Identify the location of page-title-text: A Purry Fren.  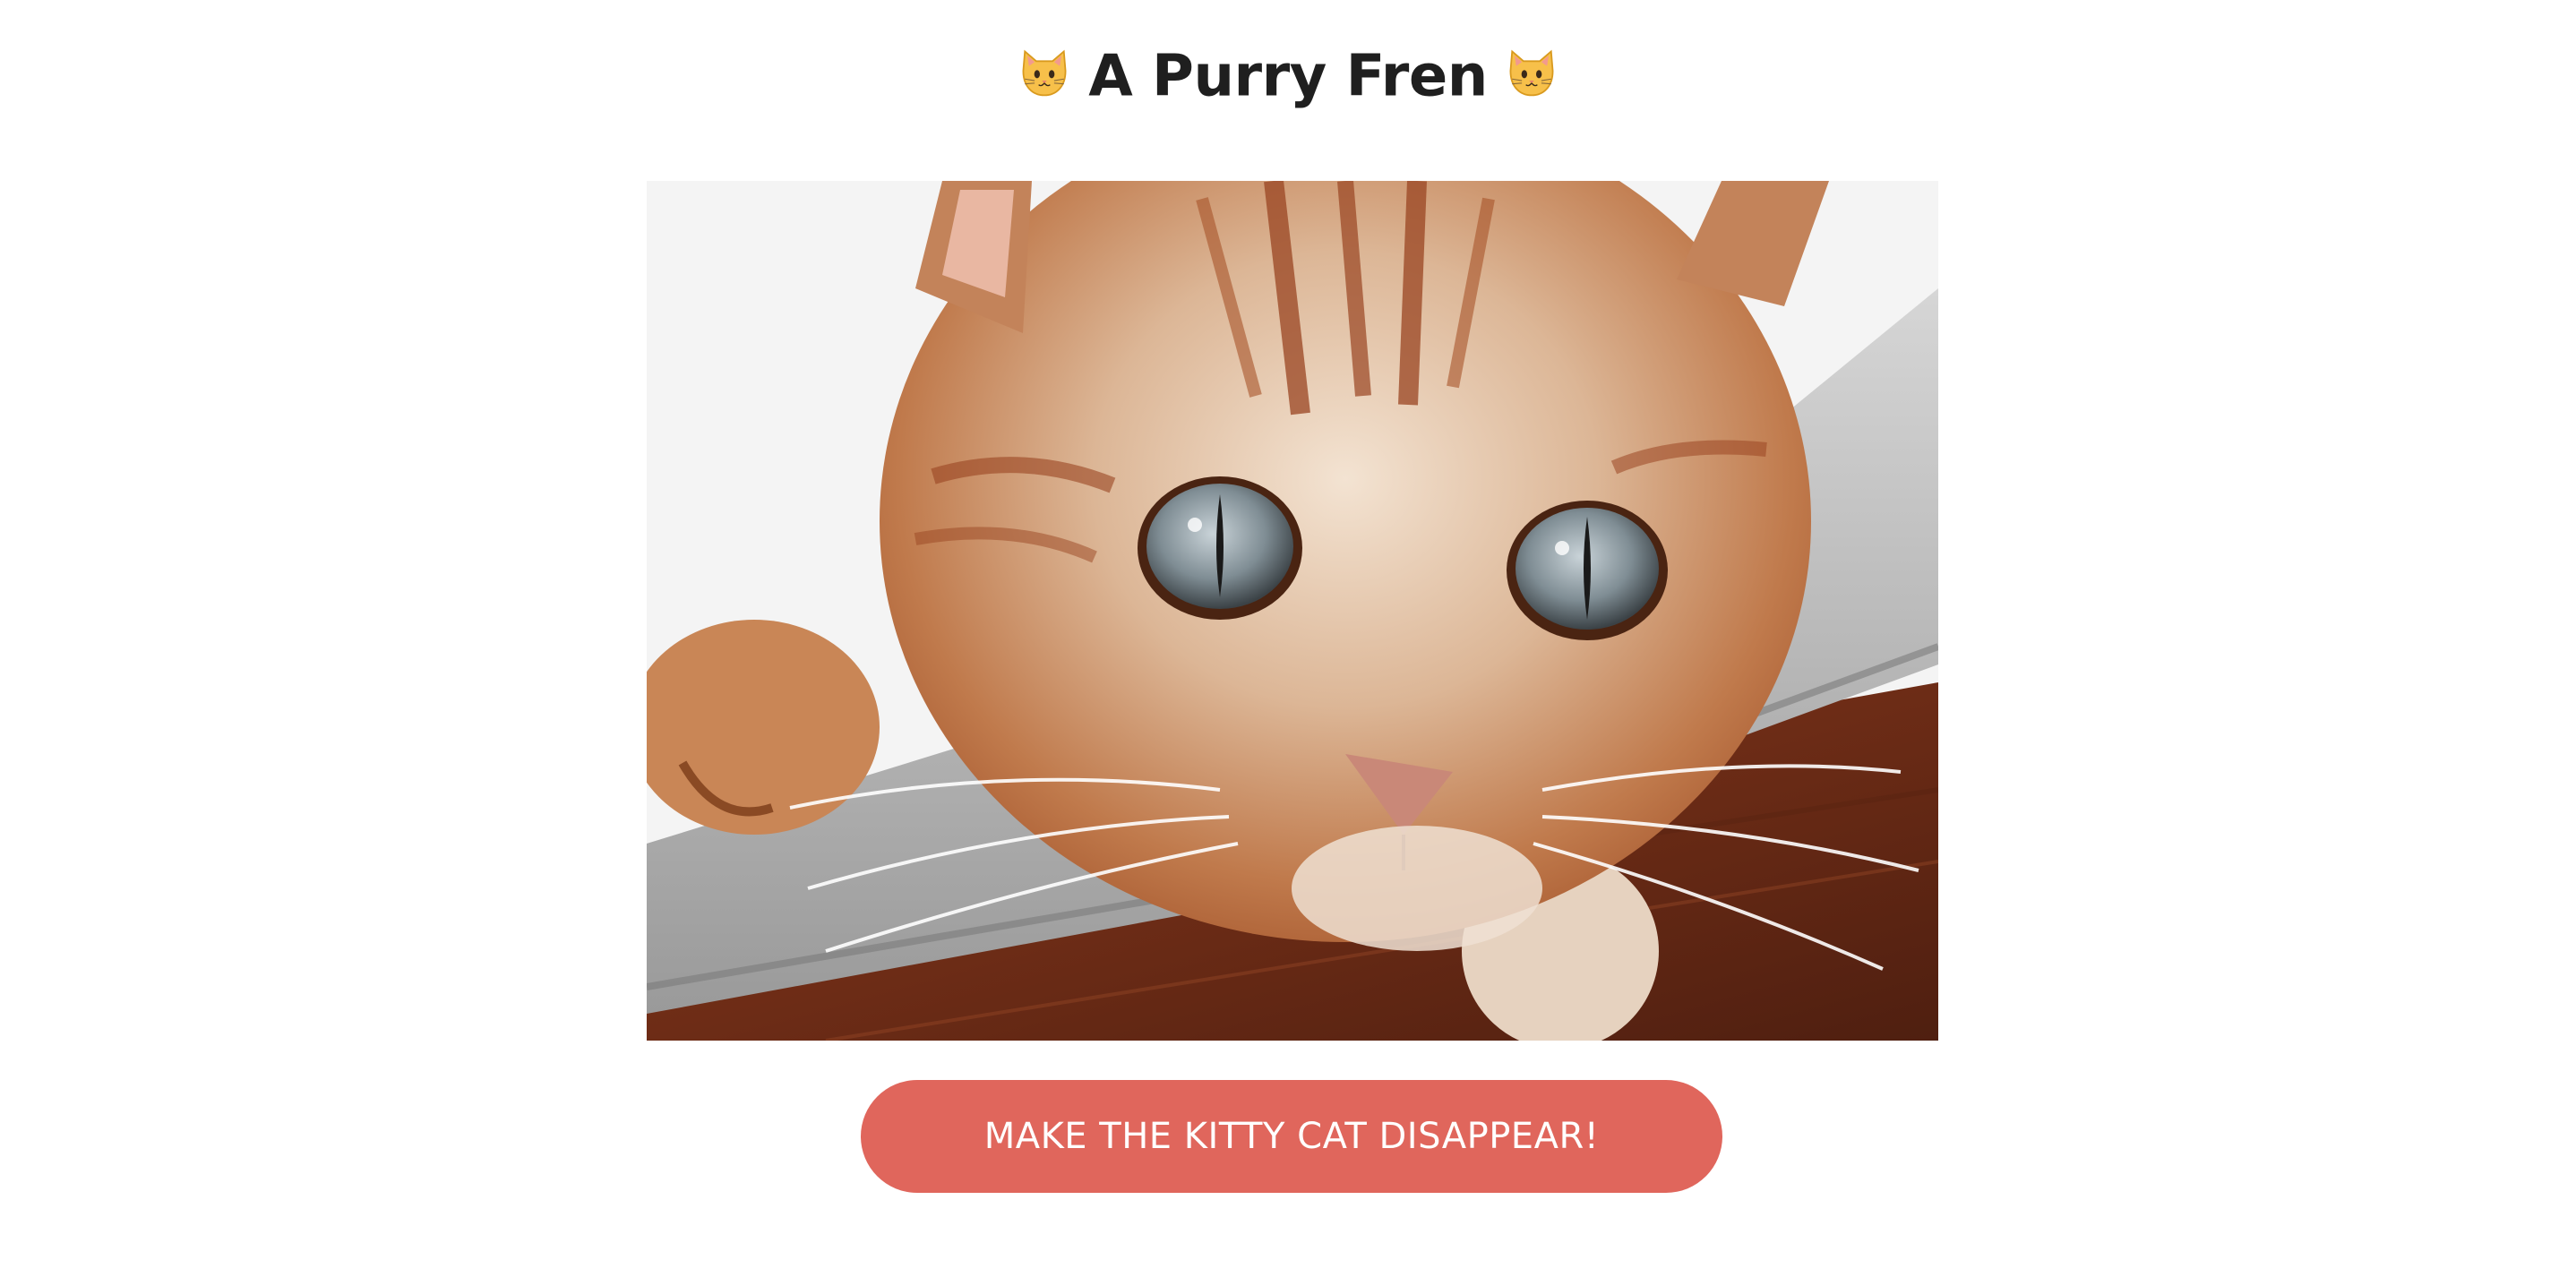
(1288, 77).